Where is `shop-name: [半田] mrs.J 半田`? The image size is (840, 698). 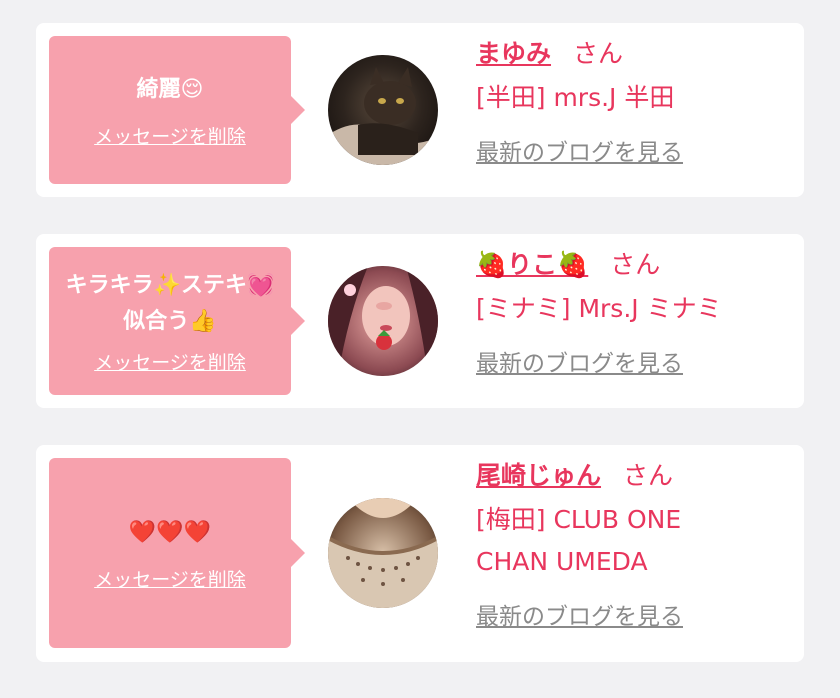 shop-name: [半田] mrs.J 半田 is located at coordinates (635, 98).